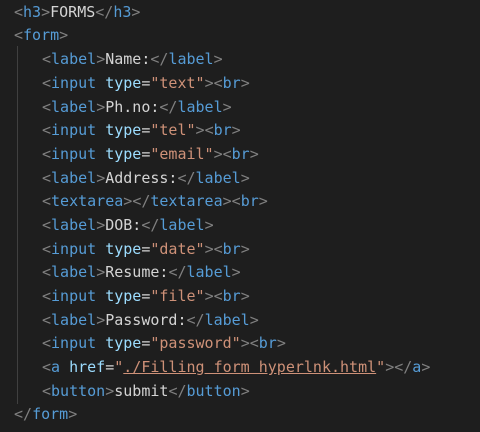 The height and width of the screenshot is (432, 480). I want to click on code-line-14: <label>Password:</label>, so click(129, 320).